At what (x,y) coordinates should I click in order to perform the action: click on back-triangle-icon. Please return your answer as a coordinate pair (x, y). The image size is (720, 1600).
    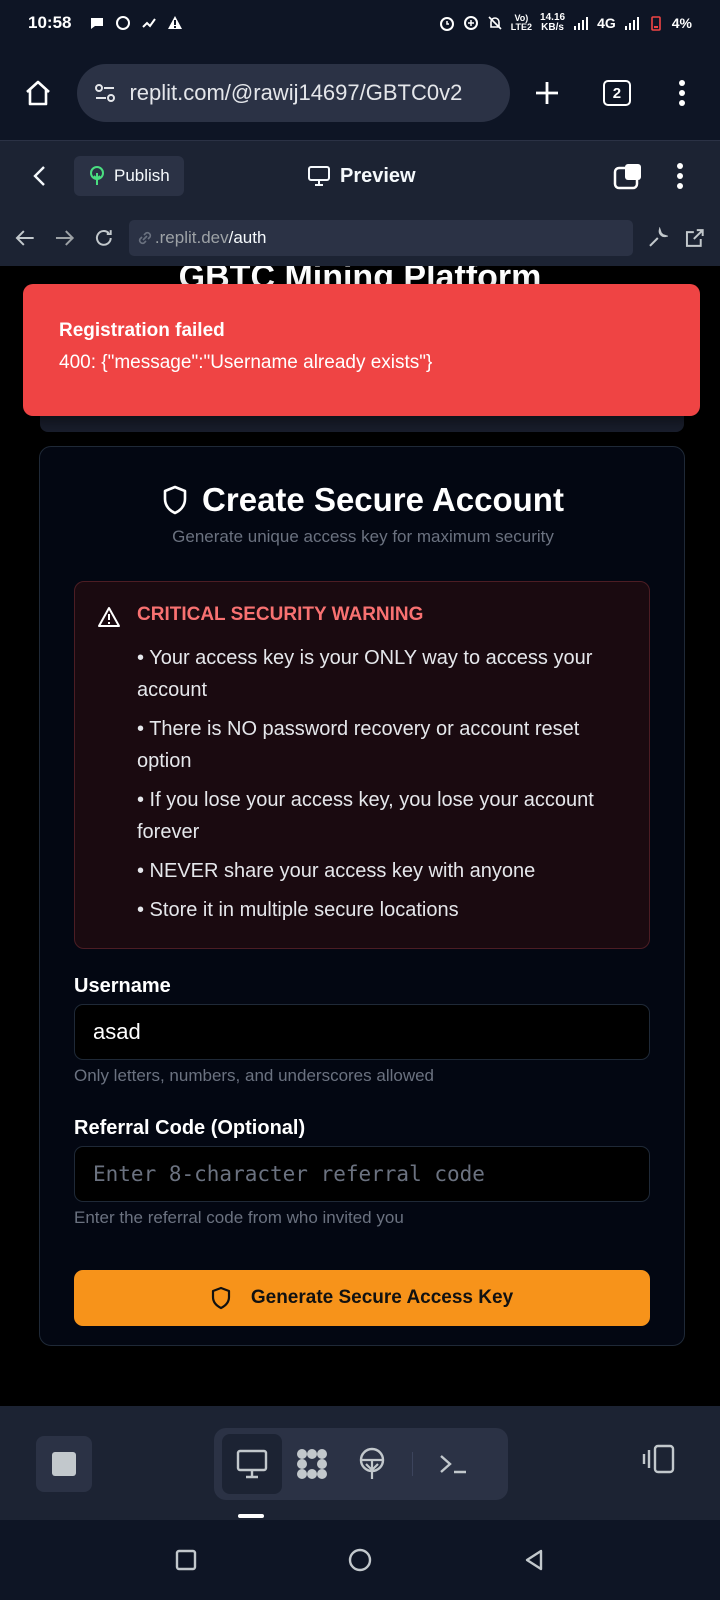
    Looking at the image, I should click on (534, 1560).